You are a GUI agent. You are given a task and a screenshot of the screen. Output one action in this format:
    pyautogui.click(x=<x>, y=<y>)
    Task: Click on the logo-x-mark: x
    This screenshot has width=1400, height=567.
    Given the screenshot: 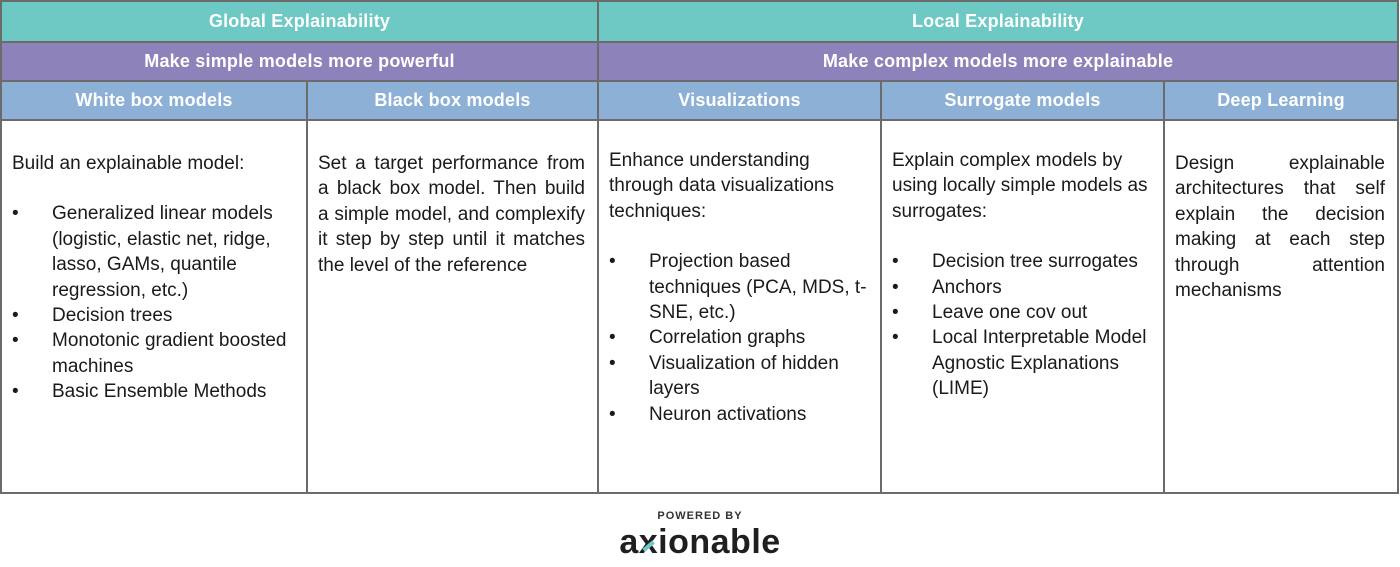 What is the action you would take?
    pyautogui.click(x=648, y=542)
    